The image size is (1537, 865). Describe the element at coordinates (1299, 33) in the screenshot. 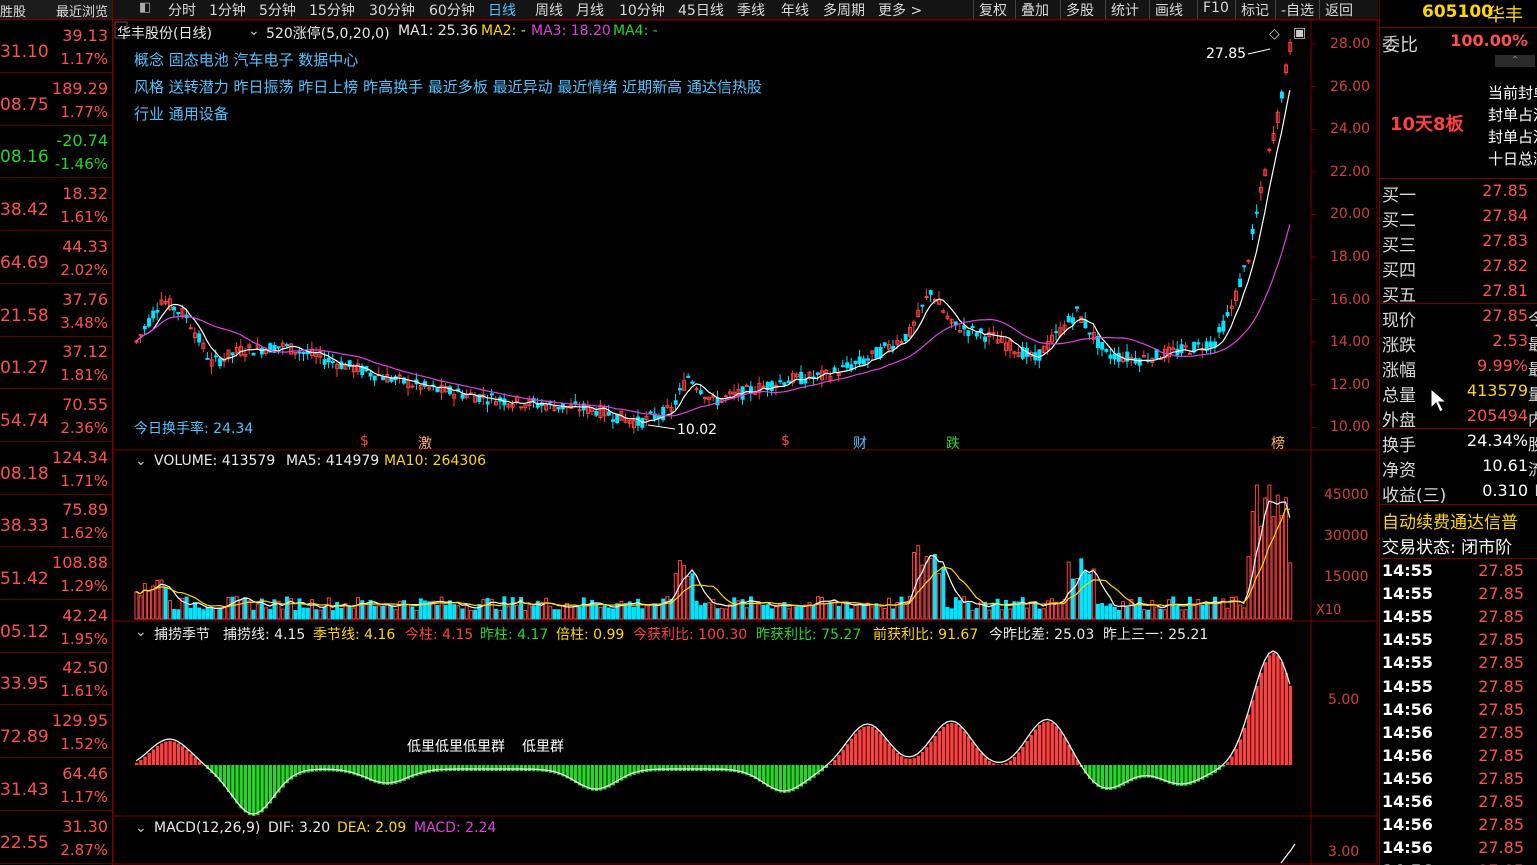

I see `window-icon: ▣` at that location.